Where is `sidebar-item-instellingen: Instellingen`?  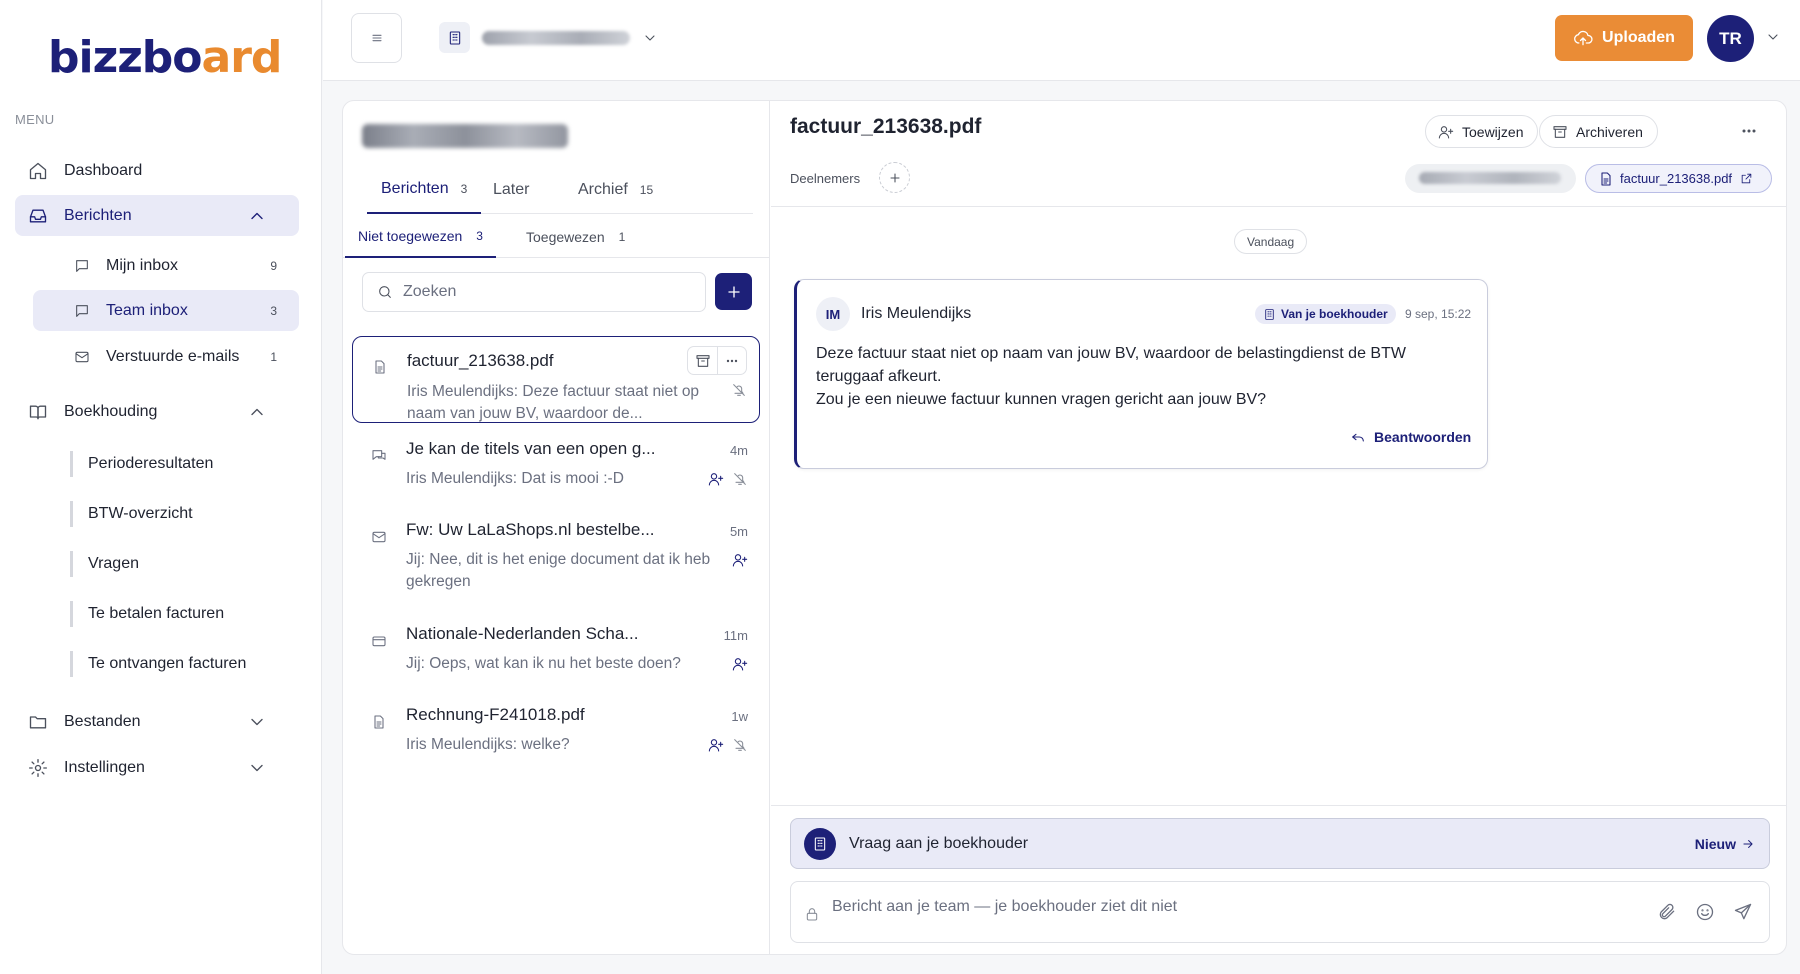
sidebar-item-instellingen: Instellingen is located at coordinates (157, 767).